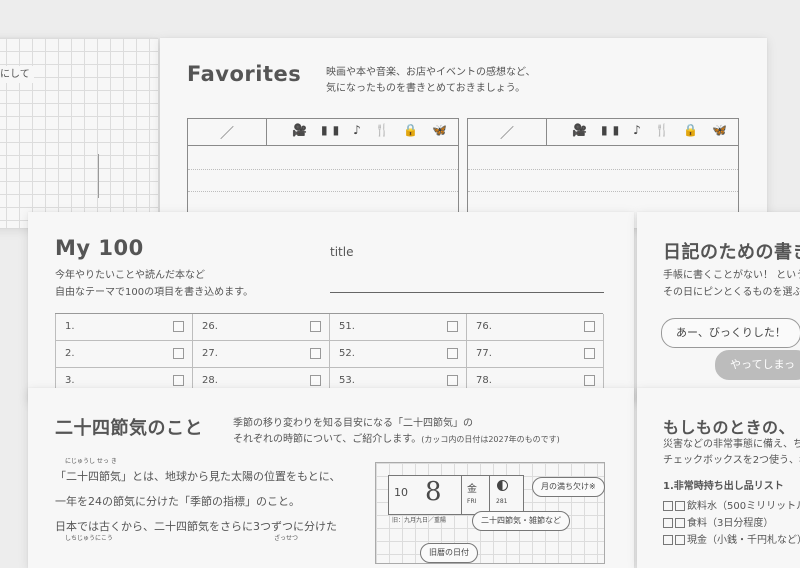 Image resolution: width=800 pixels, height=568 pixels. I want to click on list-item: 飲料水（500ミリリットル, so click(731, 506).